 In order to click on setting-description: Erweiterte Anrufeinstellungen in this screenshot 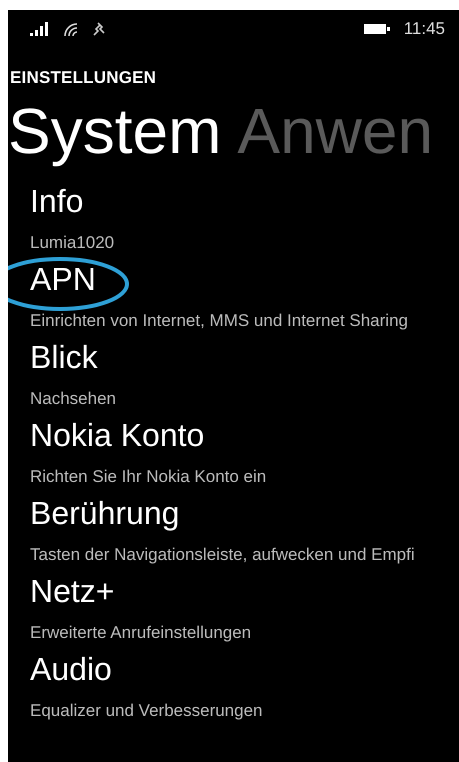, I will do `click(141, 633)`.